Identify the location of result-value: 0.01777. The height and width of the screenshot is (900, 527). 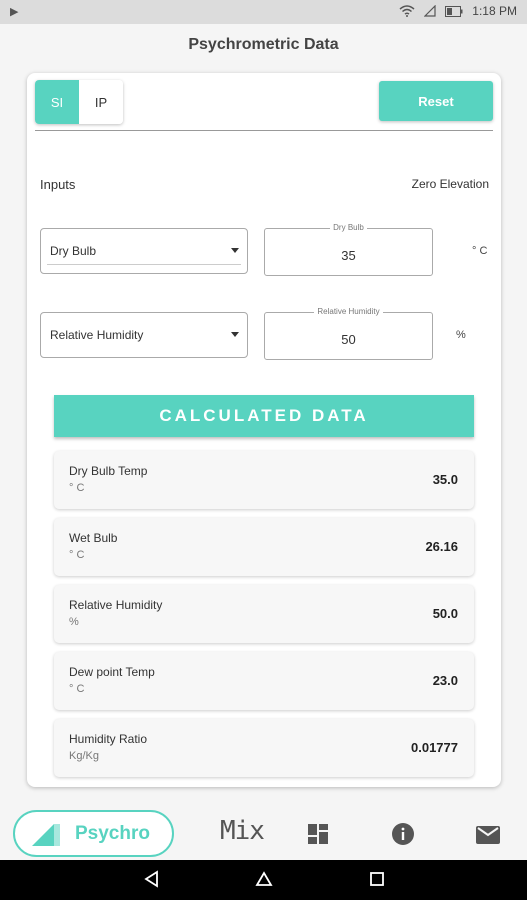
(434, 747).